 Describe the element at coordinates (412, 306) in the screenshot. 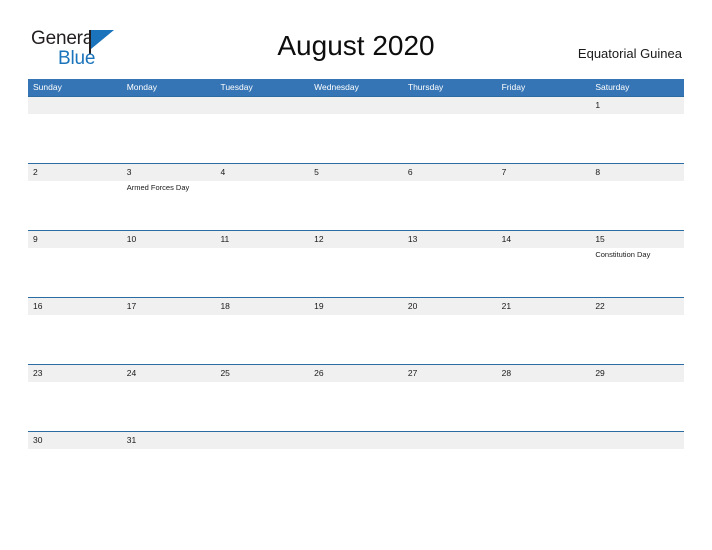

I see `day-number: 20` at that location.